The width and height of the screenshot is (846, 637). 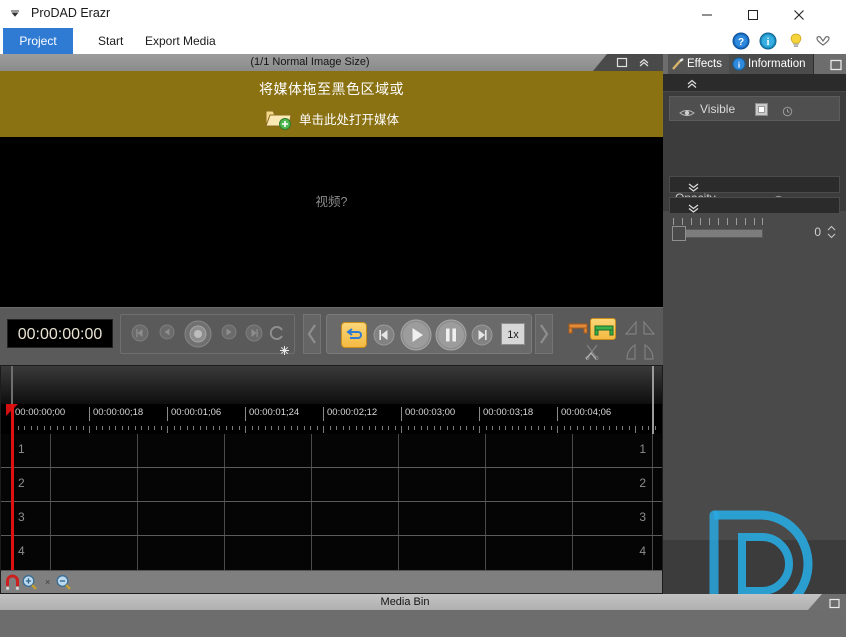 I want to click on record-icon, so click(x=198, y=336).